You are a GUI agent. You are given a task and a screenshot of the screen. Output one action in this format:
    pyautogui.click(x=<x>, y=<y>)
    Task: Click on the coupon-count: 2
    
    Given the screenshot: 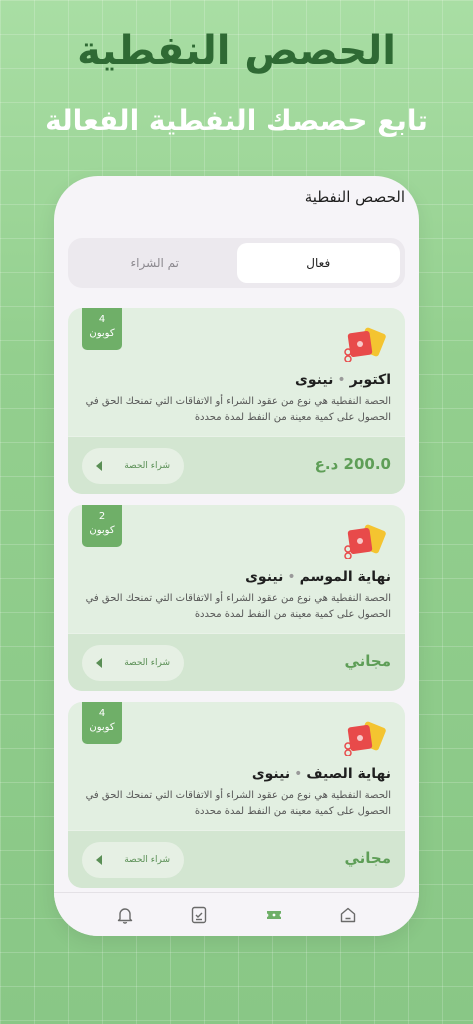 What is the action you would take?
    pyautogui.click(x=102, y=516)
    